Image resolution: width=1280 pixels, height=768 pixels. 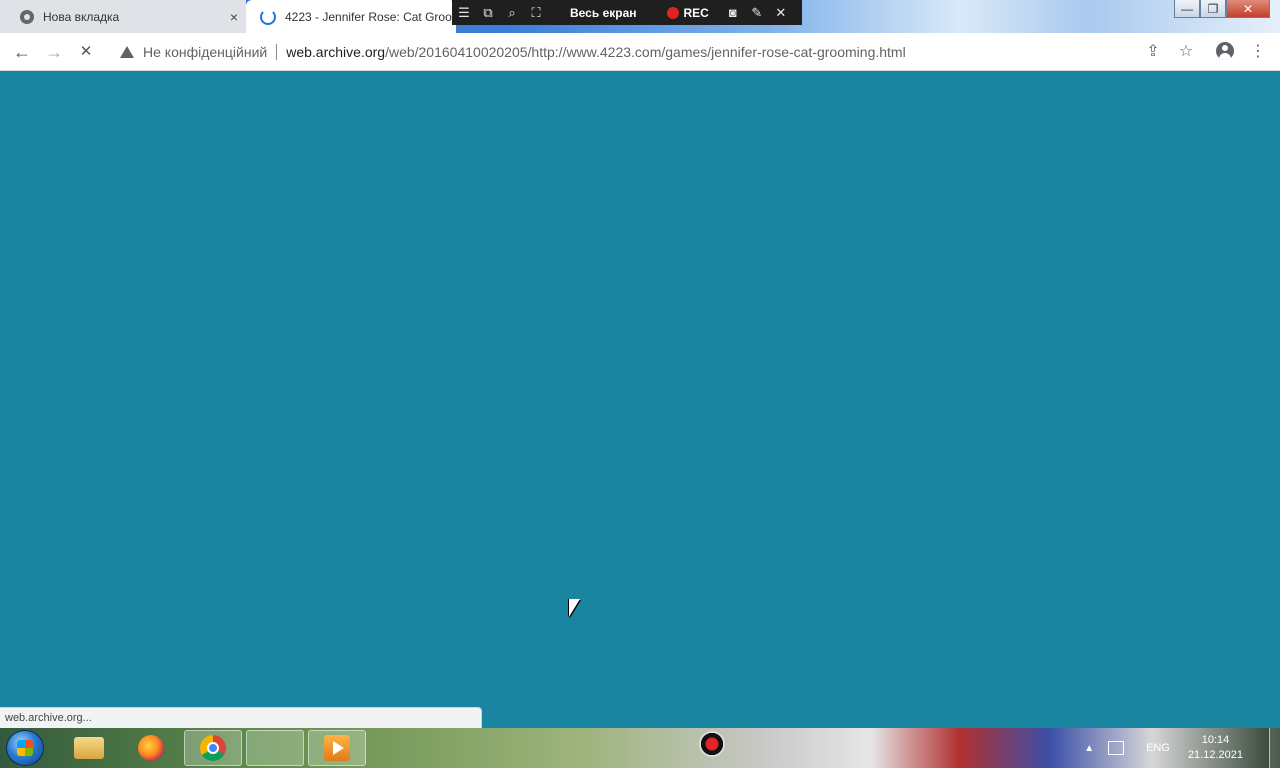 What do you see at coordinates (1213, 9) in the screenshot?
I see `maximize-button: ❐` at bounding box center [1213, 9].